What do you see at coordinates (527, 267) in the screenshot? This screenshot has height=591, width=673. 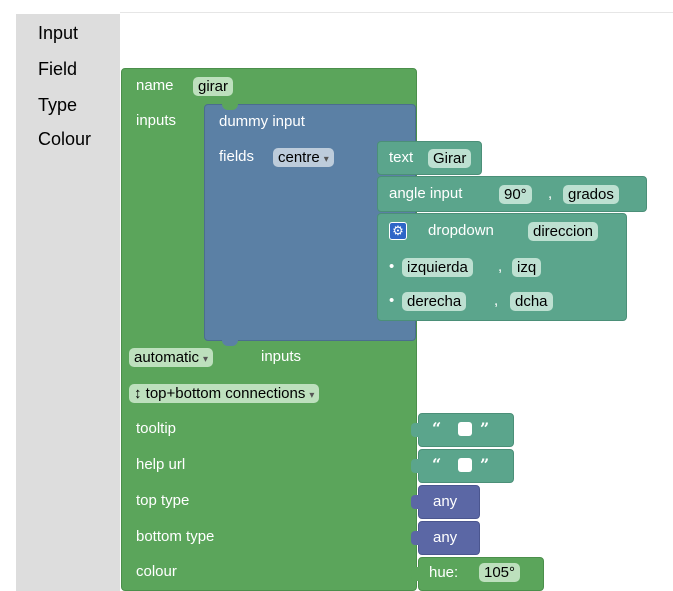 I see `option-value-field: izq` at bounding box center [527, 267].